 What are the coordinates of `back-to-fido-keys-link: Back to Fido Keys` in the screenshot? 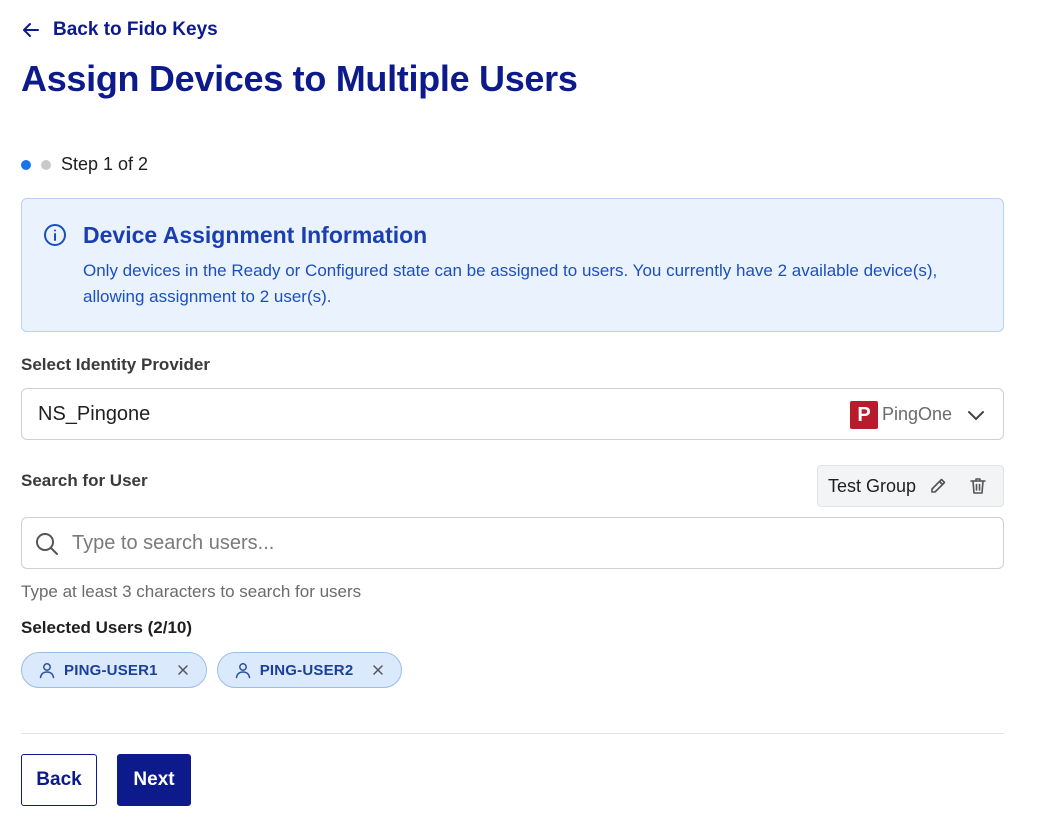 It's located at (119, 30).